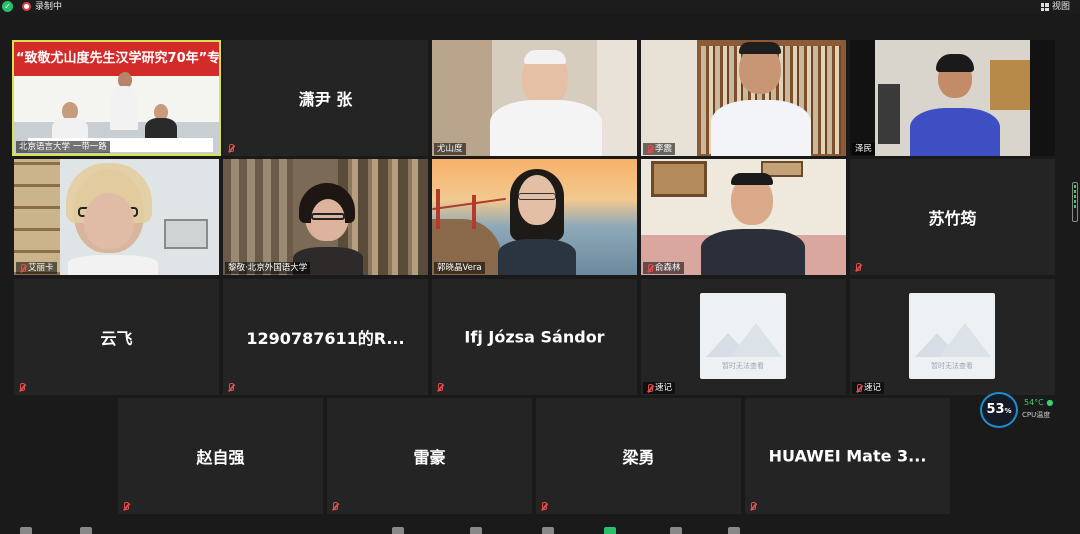  What do you see at coordinates (7, 6) in the screenshot?
I see `security-shield-icon: ✓` at bounding box center [7, 6].